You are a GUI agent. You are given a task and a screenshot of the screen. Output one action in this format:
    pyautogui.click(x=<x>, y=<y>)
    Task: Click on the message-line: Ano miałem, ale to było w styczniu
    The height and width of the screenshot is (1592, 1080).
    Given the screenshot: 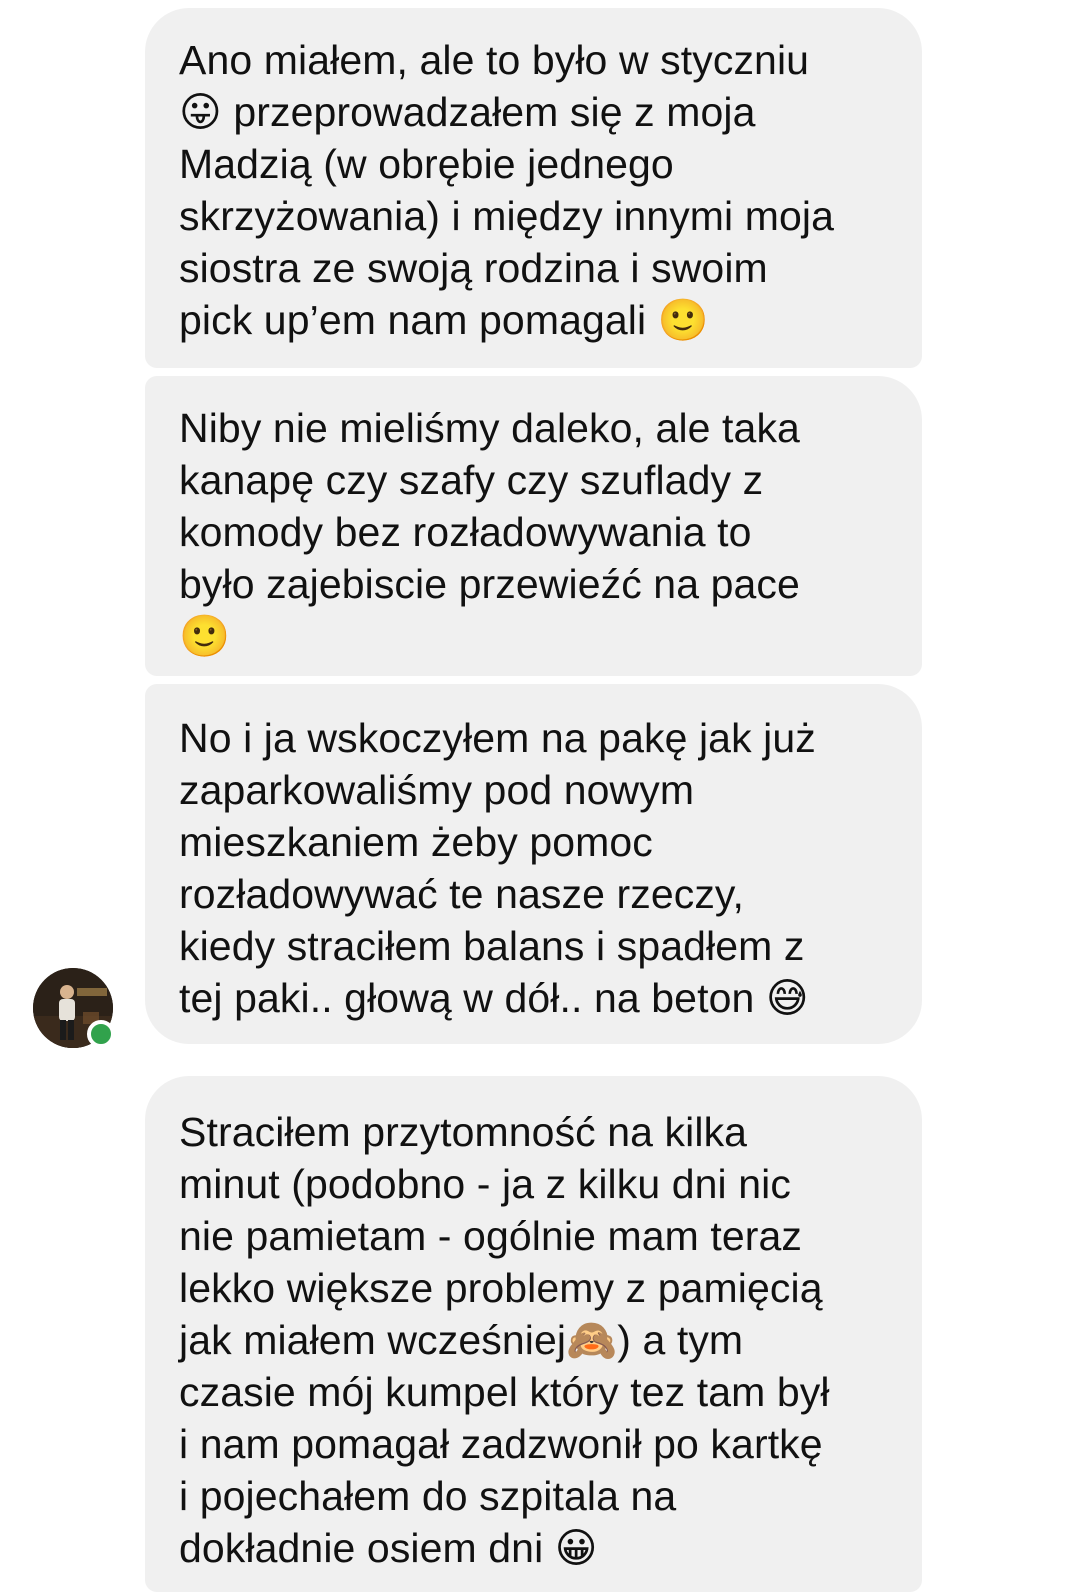 What is the action you would take?
    pyautogui.click(x=494, y=60)
    